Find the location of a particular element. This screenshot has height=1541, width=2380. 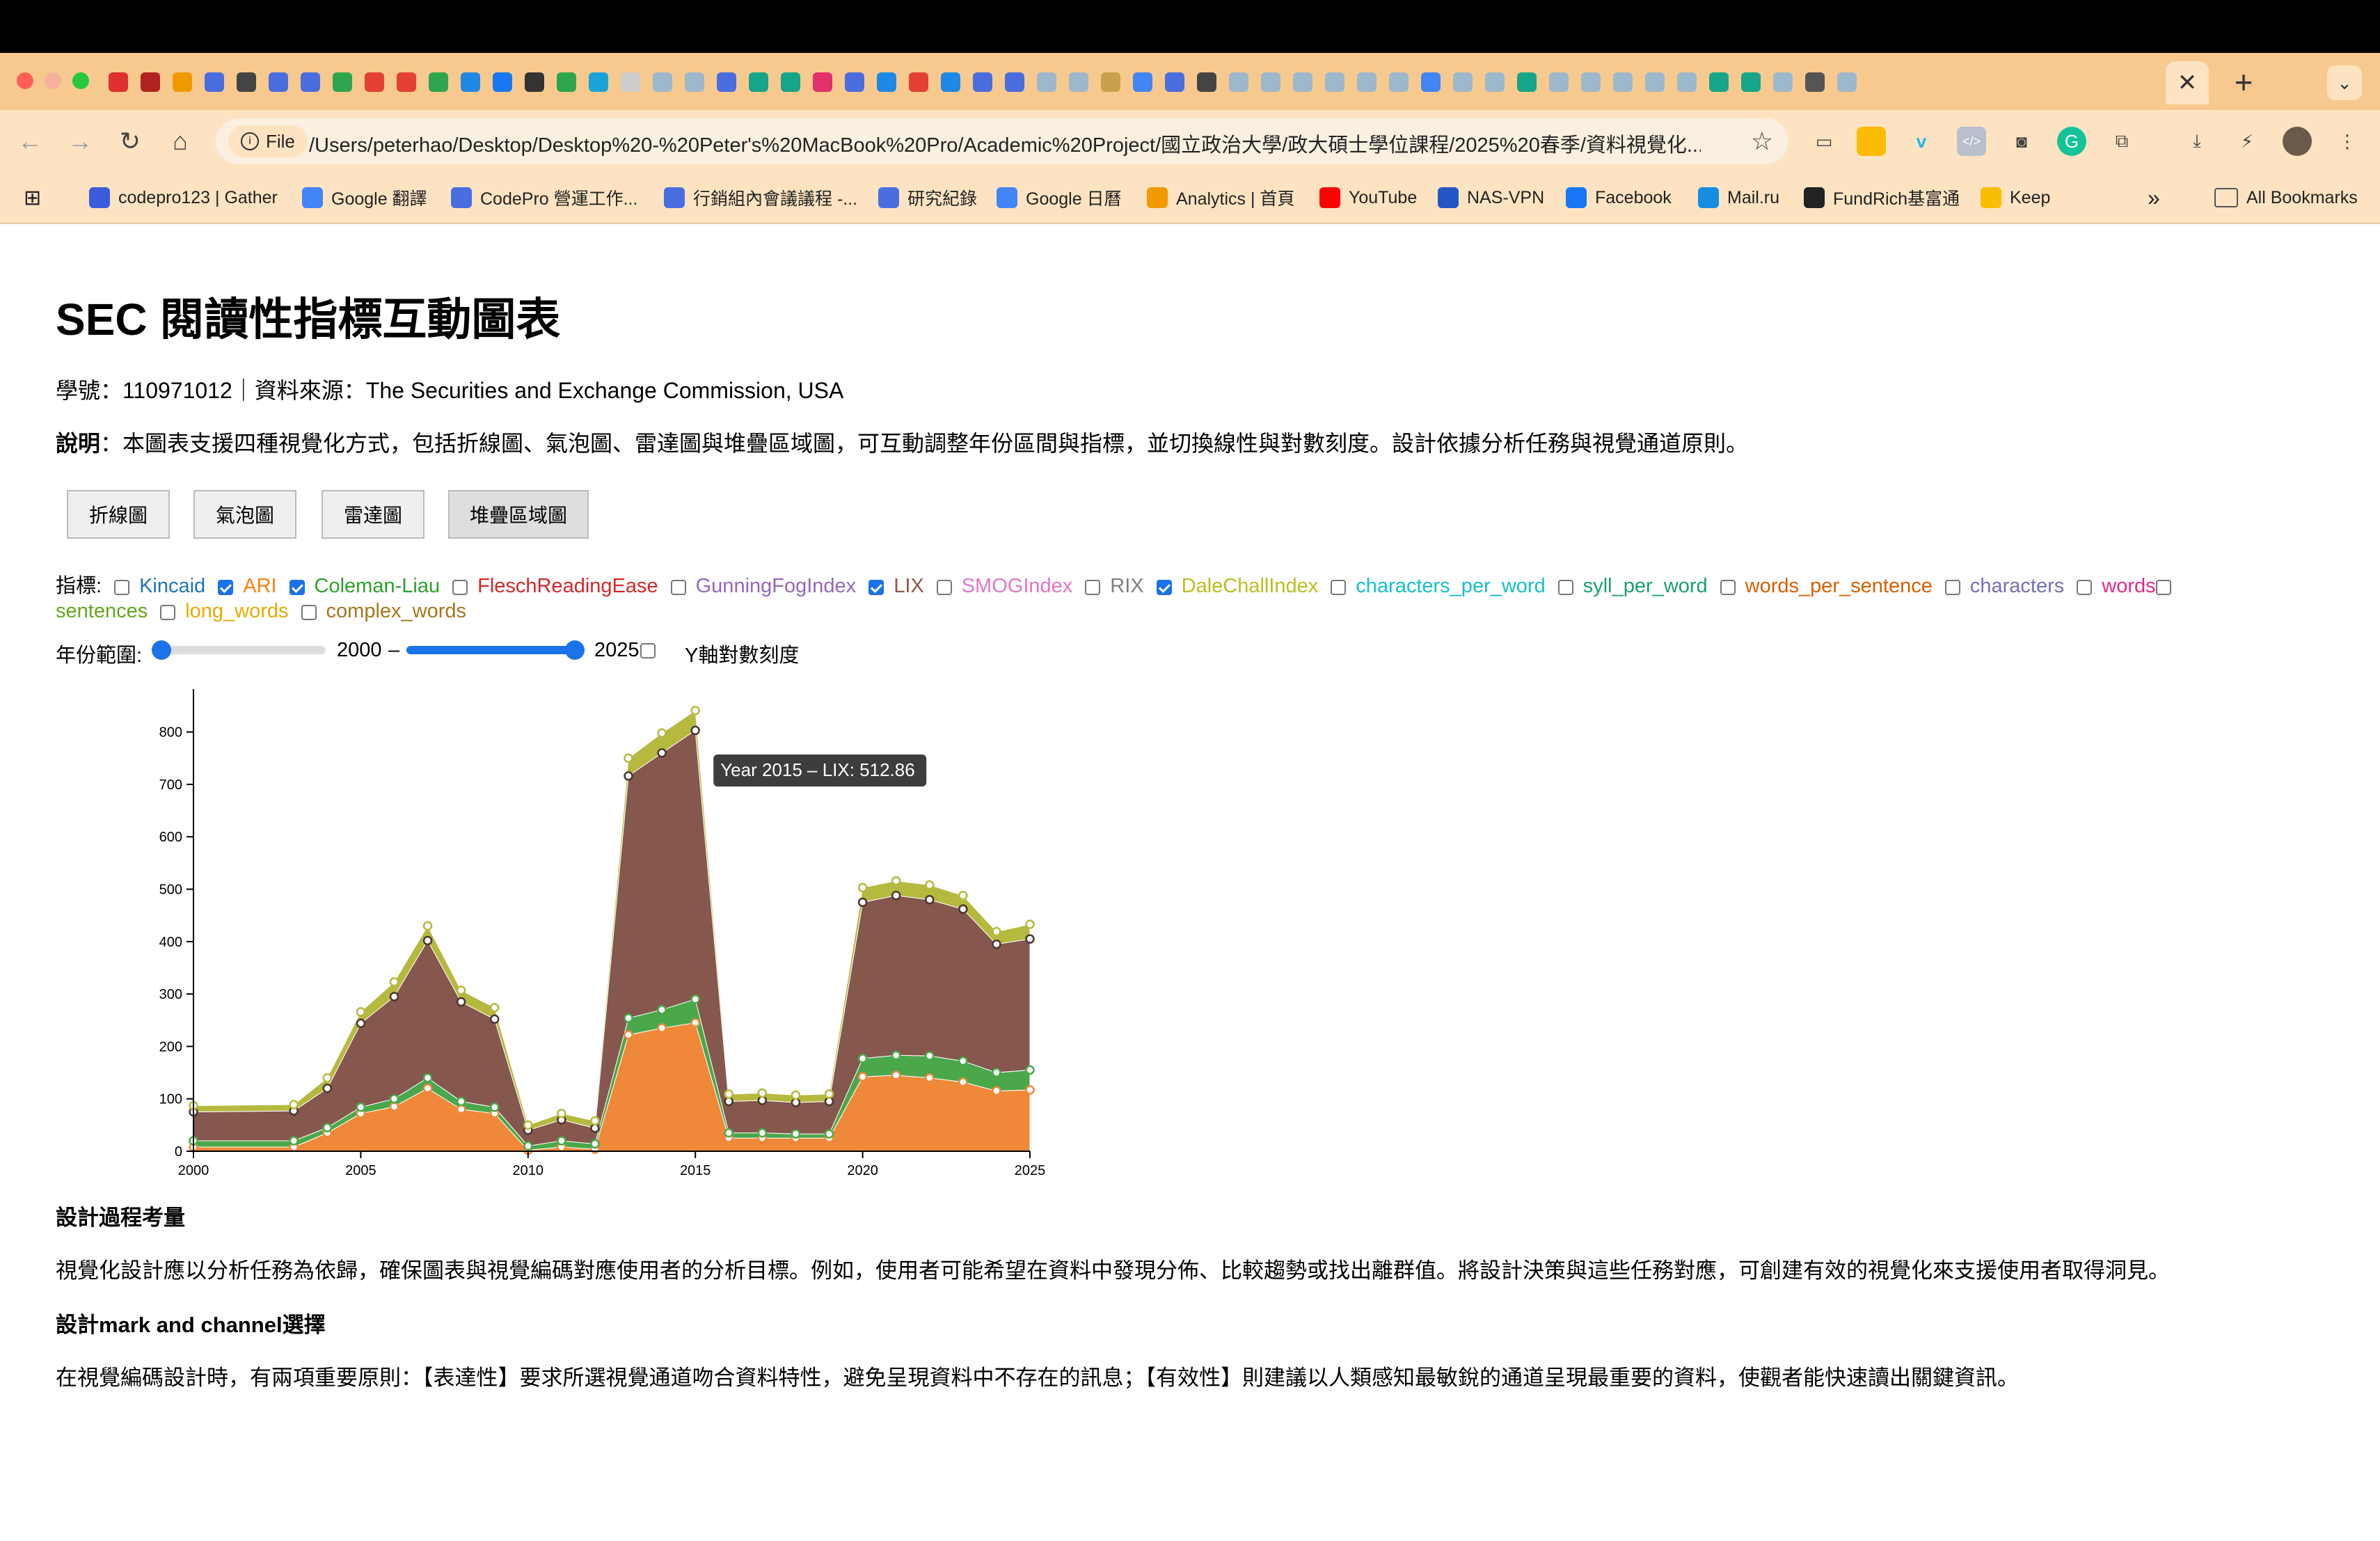

metric-checkbox-characters is located at coordinates (1952, 587).